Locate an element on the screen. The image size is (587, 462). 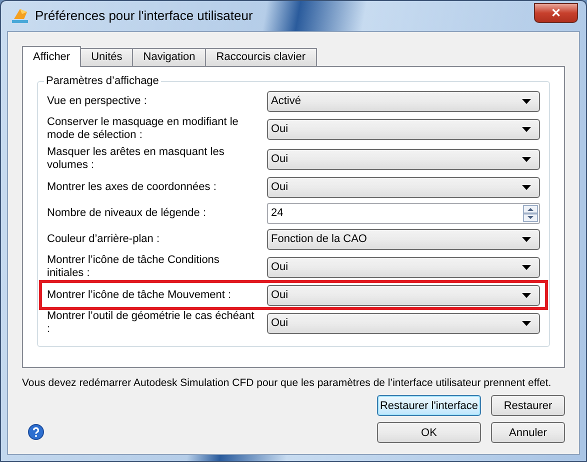
tab: Navigation is located at coordinates (169, 57).